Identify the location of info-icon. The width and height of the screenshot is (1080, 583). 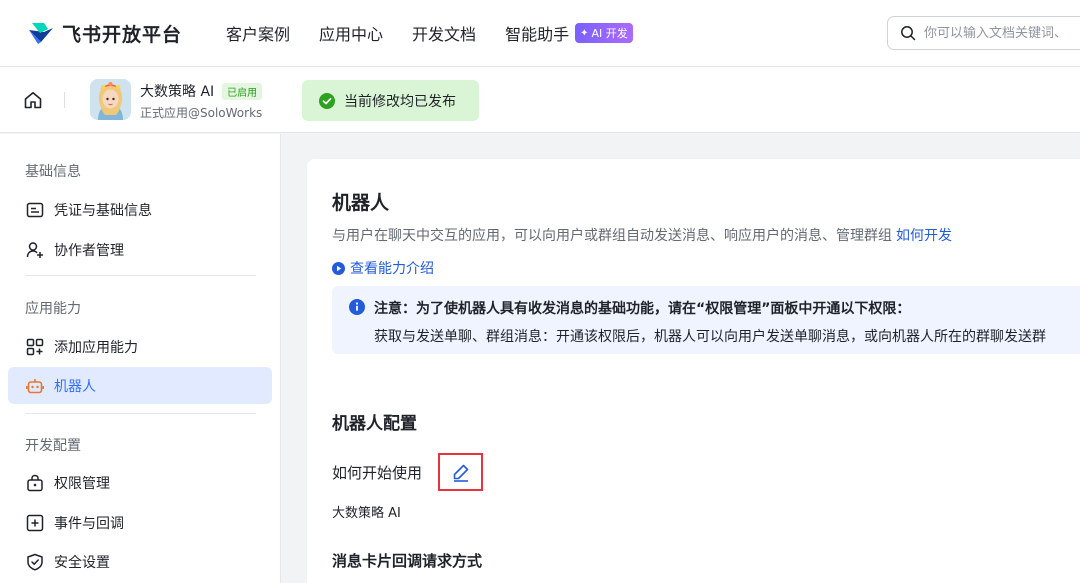
(357, 307).